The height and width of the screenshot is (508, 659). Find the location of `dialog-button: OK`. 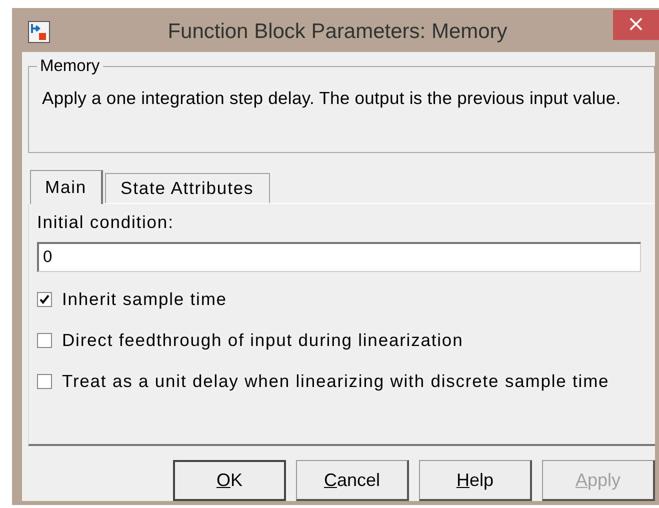

dialog-button: OK is located at coordinates (229, 480).